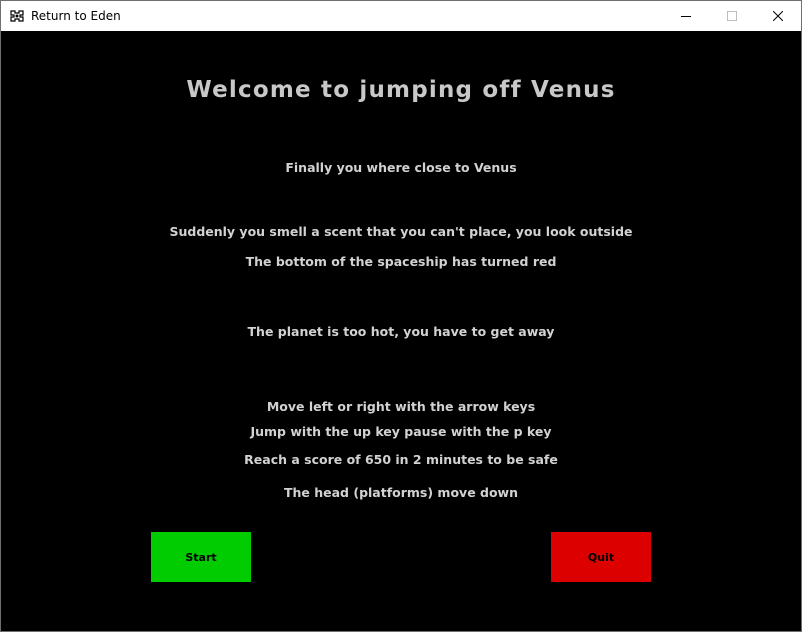  I want to click on minimize-button, so click(686, 16).